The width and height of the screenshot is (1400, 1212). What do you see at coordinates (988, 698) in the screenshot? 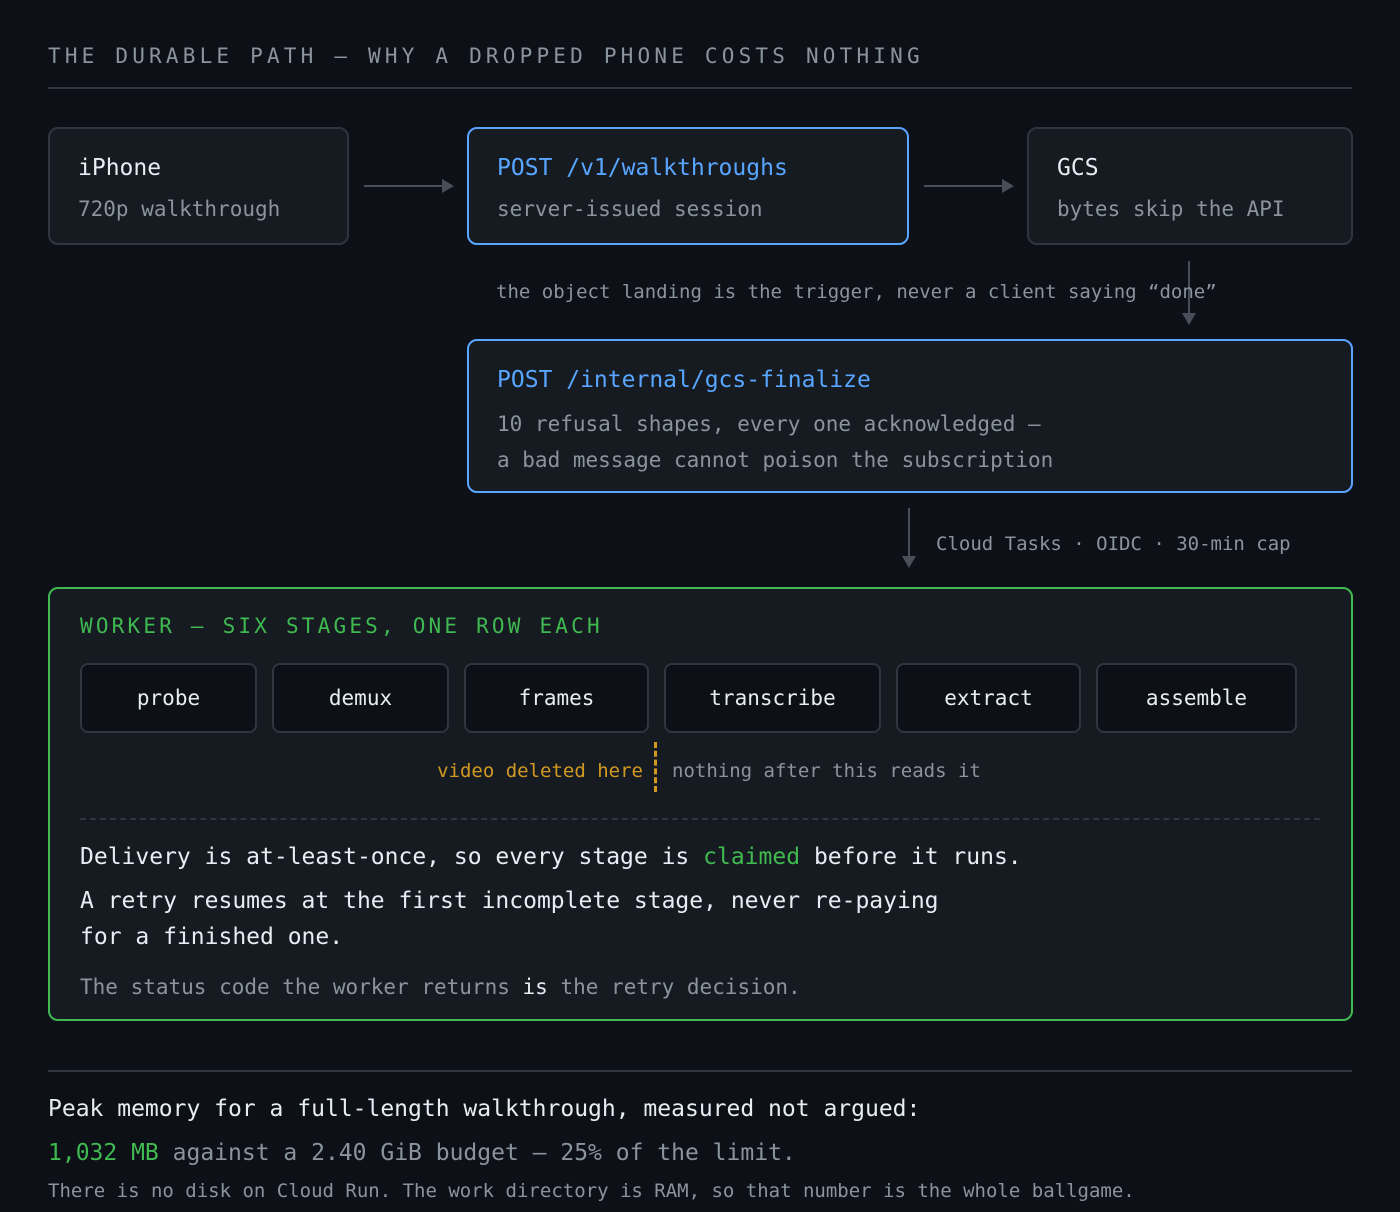
I see `stage-extract: extract` at bounding box center [988, 698].